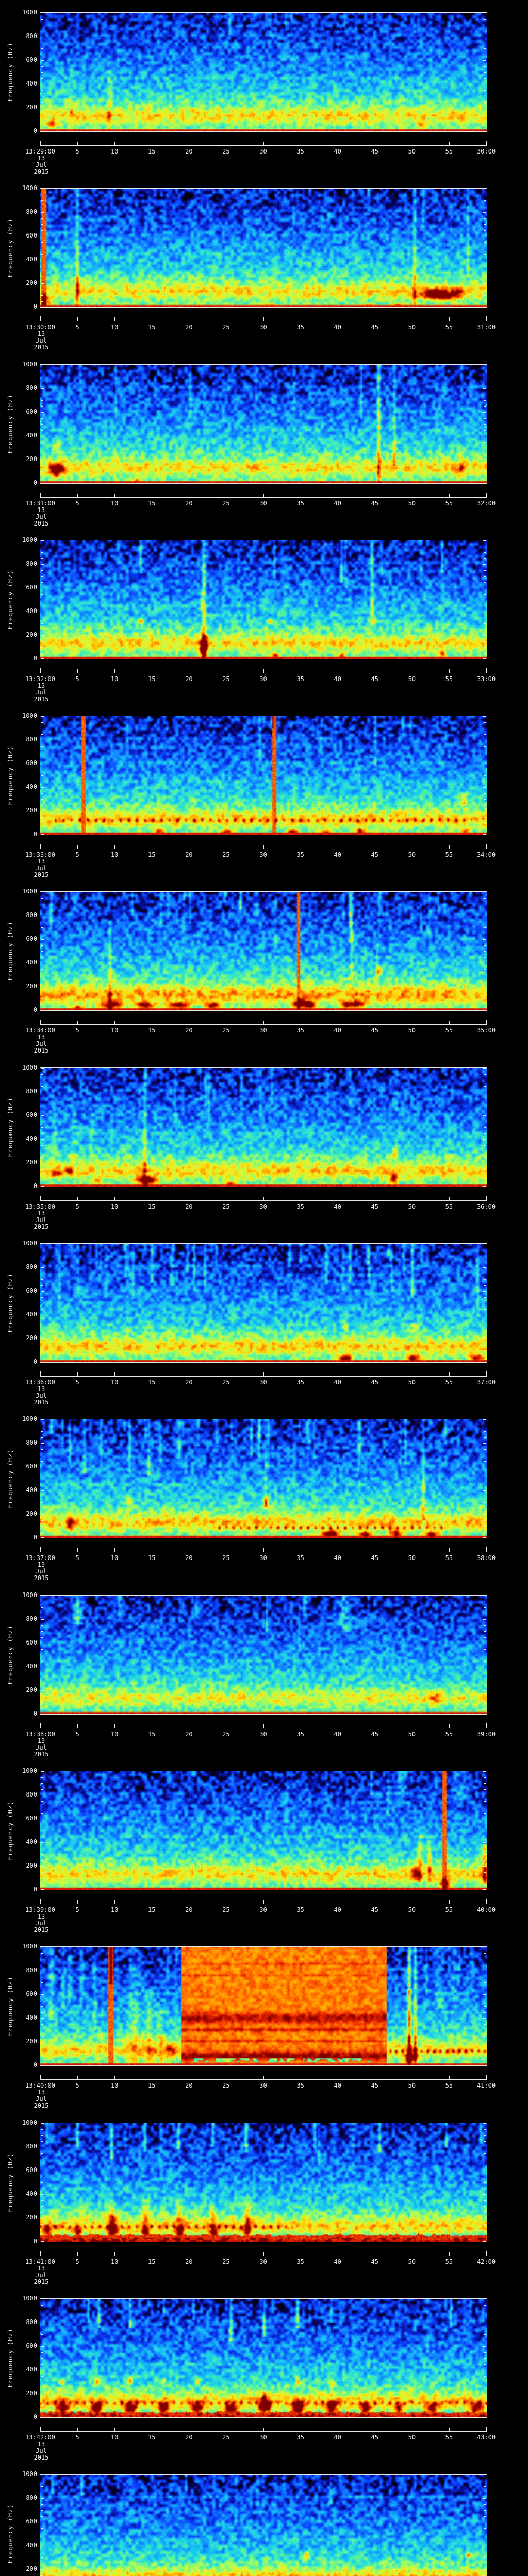 The width and height of the screenshot is (528, 2576). Describe the element at coordinates (31, 739) in the screenshot. I see `y-tick-label: 800` at that location.